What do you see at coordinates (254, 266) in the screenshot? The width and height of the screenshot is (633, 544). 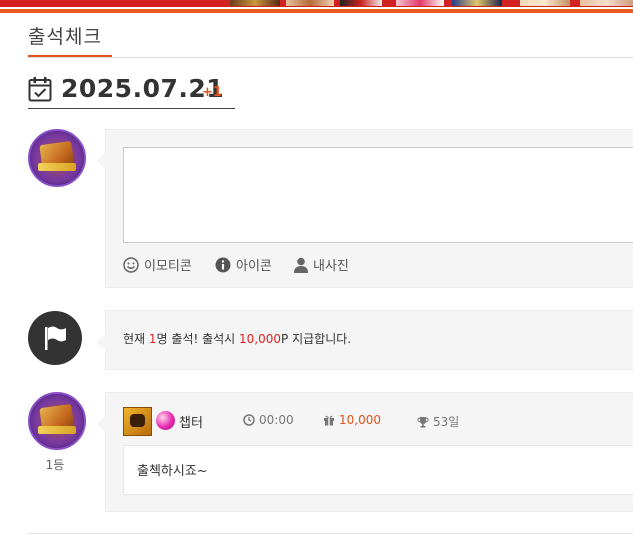 I see `icon-label: 아이콘` at bounding box center [254, 266].